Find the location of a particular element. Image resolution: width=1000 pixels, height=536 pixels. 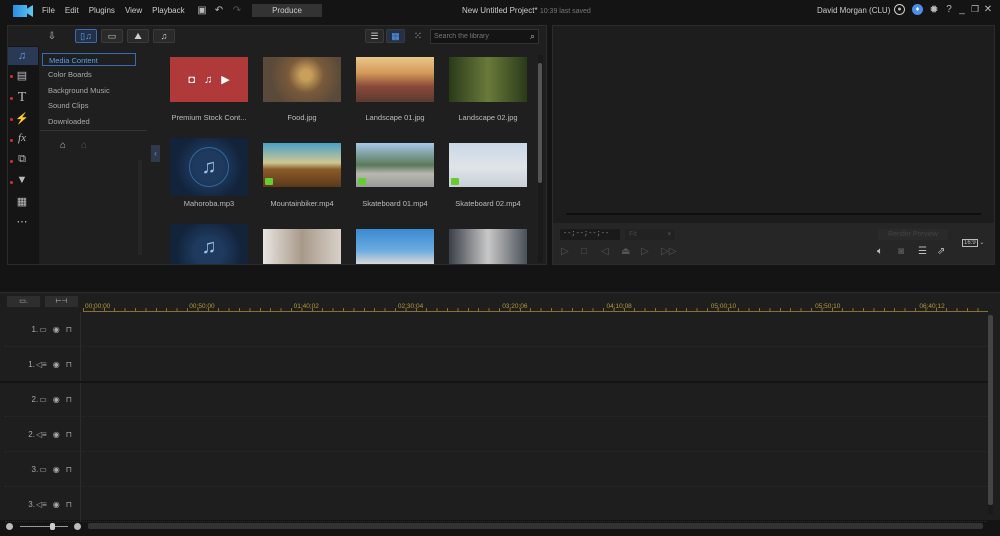

undo-icon: ↶ is located at coordinates (219, 10).